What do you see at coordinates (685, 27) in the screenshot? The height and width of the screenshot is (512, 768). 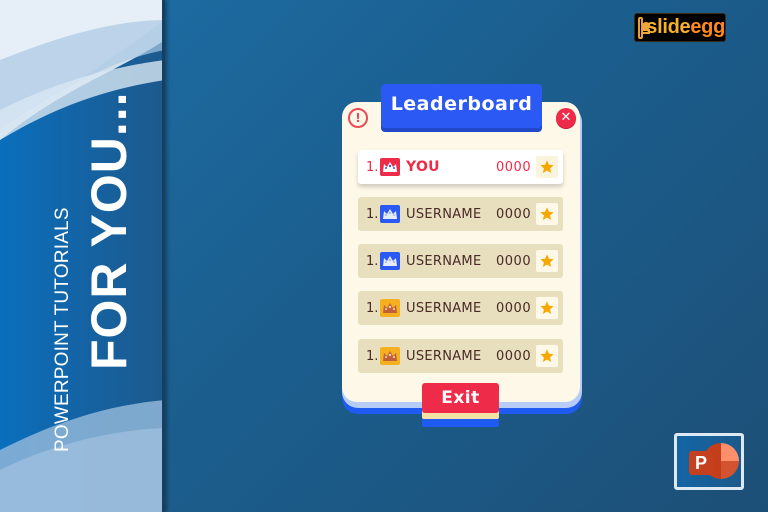 I see `slideegg-logo-text: slideegg` at bounding box center [685, 27].